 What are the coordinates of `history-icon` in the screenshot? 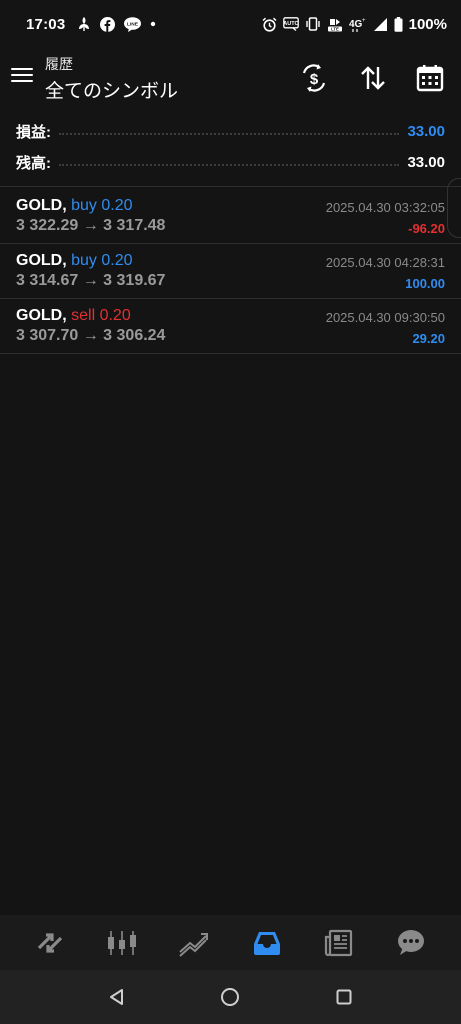 It's located at (266, 943).